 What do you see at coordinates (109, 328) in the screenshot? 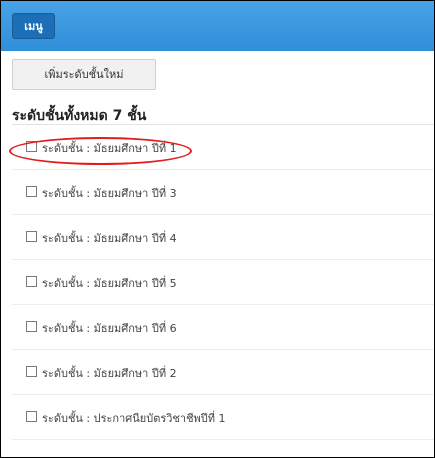
I see `level-label: ระดับชั้น : มัธยมศึกษา ปีที่ 6` at bounding box center [109, 328].